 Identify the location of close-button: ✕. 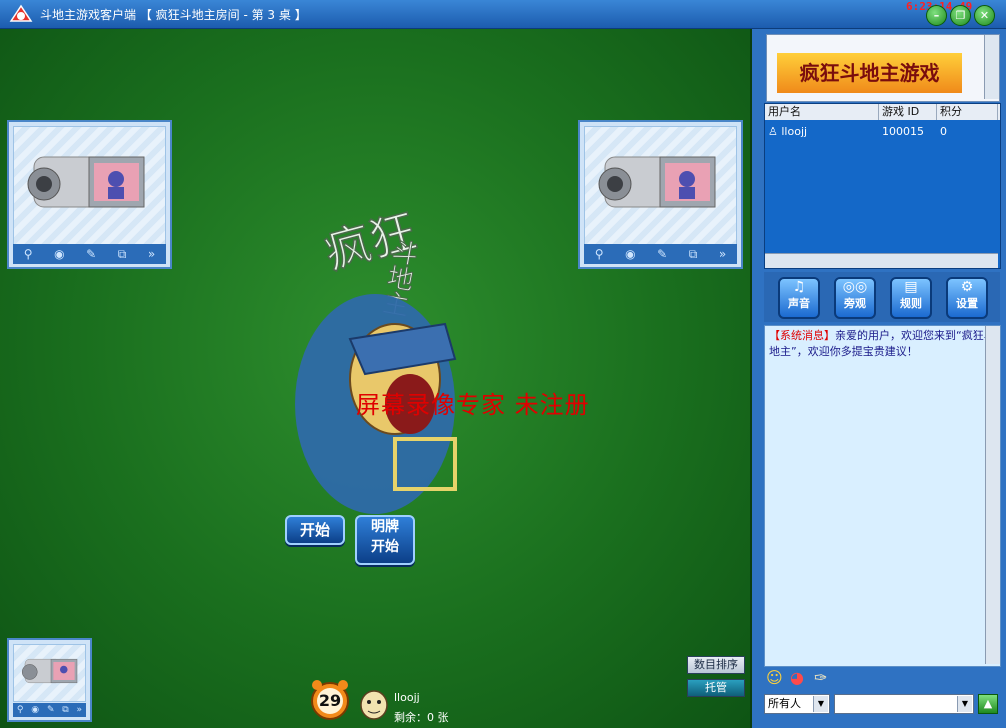
(984, 15).